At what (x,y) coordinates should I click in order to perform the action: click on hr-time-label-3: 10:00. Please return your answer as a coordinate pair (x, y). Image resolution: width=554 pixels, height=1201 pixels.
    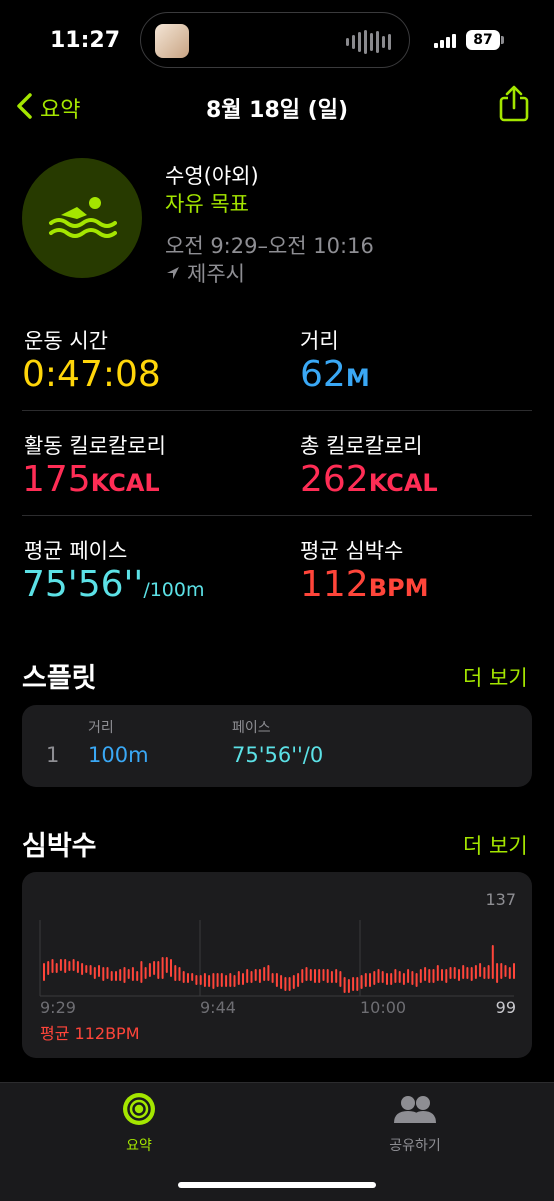
    Looking at the image, I should click on (383, 1007).